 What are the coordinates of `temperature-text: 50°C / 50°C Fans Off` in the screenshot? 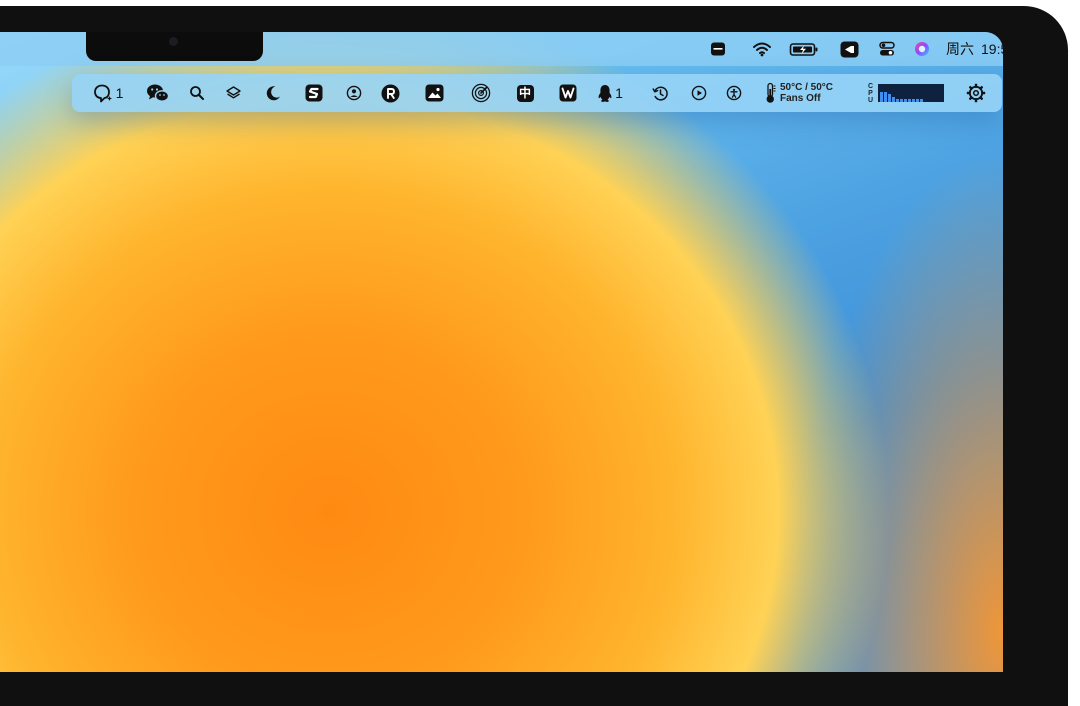 It's located at (805, 93).